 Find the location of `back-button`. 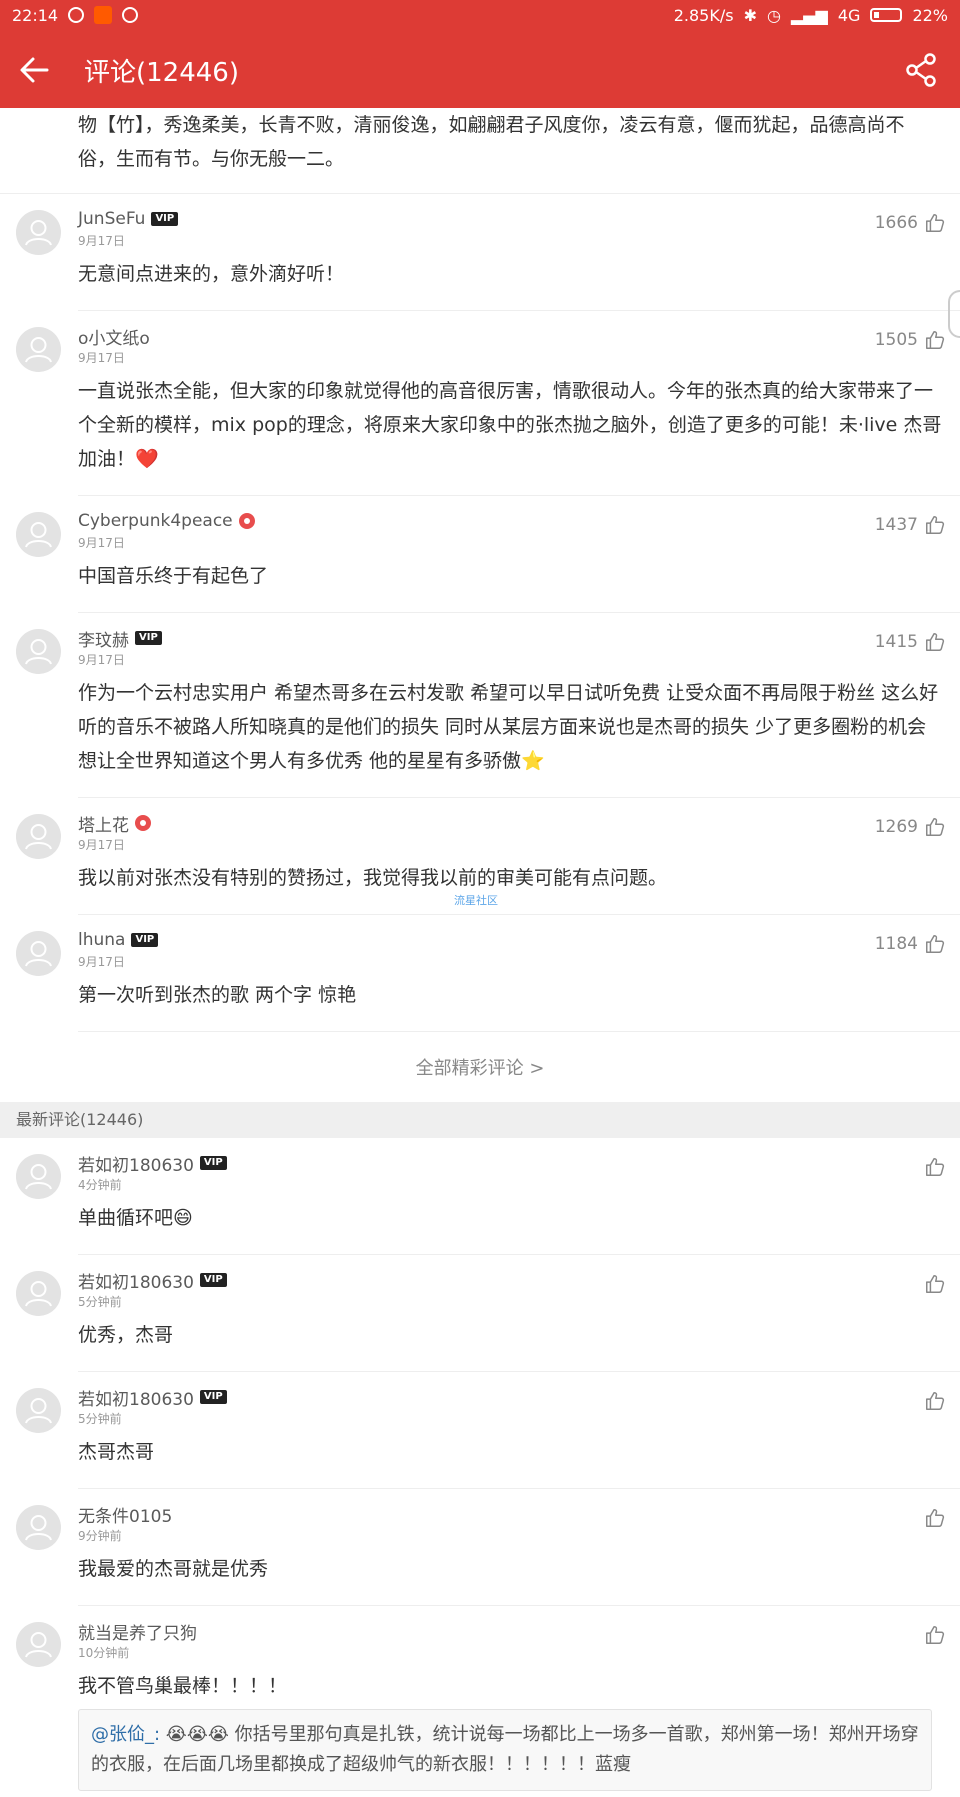

back-button is located at coordinates (35, 70).